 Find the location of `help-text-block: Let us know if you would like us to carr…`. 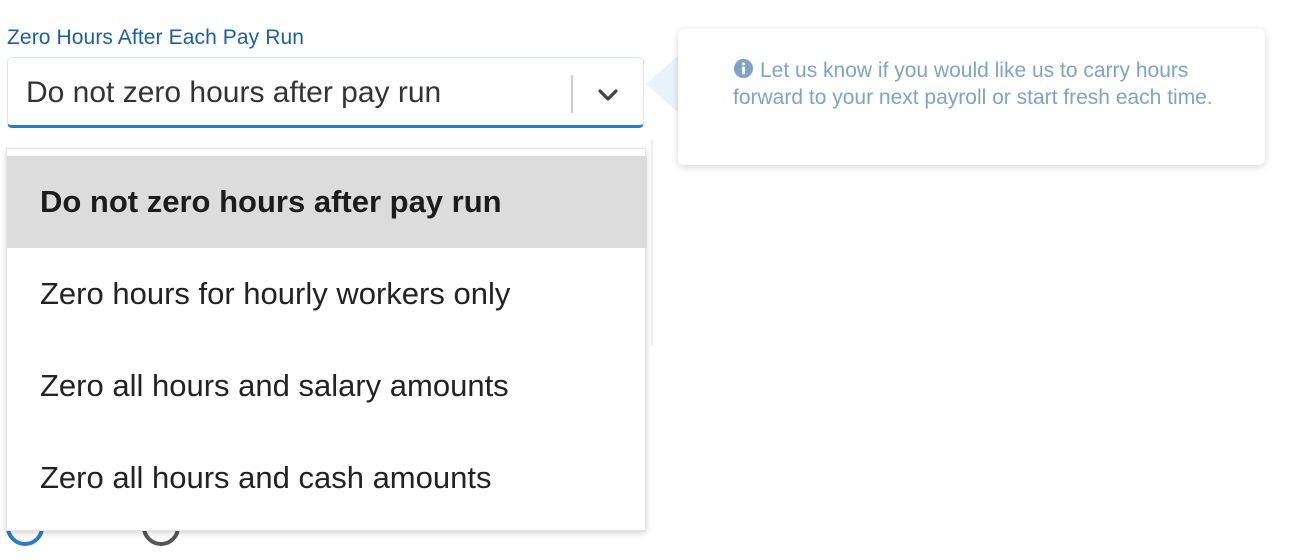

help-text-block: Let us know if you would like us to carr… is located at coordinates (988, 84).